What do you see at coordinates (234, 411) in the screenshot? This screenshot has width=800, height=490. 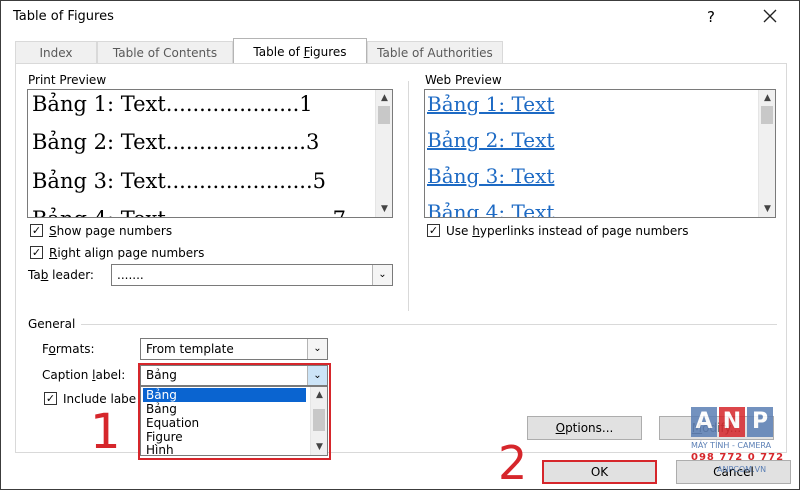 I see `highlight-box-caption` at bounding box center [234, 411].